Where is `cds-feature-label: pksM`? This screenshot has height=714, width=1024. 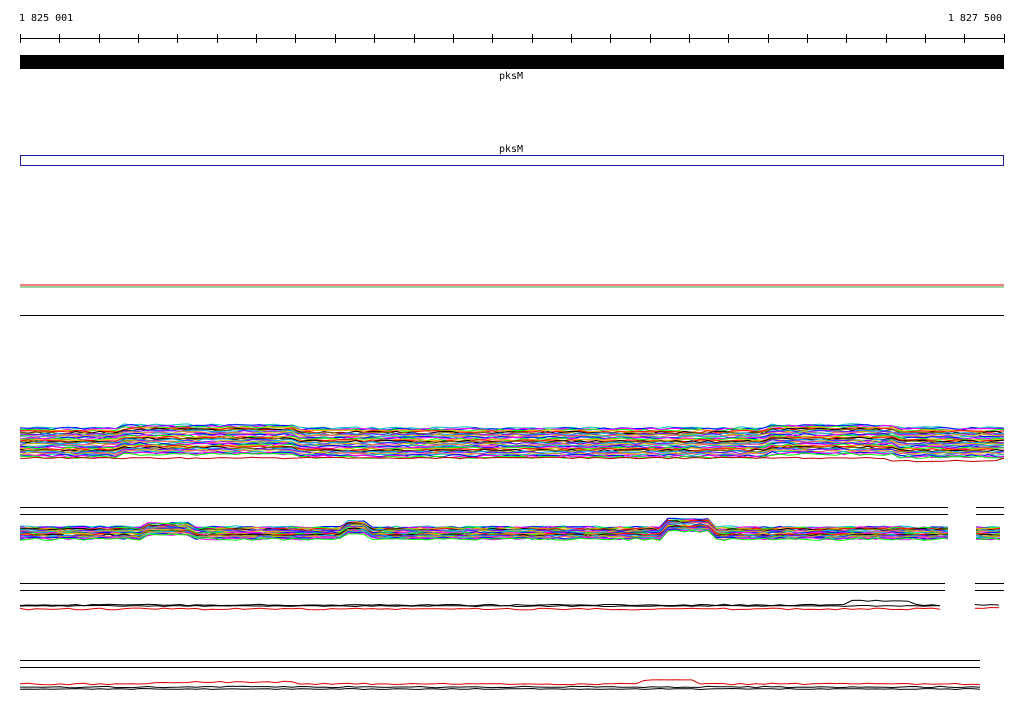 cds-feature-label: pksM is located at coordinates (511, 149).